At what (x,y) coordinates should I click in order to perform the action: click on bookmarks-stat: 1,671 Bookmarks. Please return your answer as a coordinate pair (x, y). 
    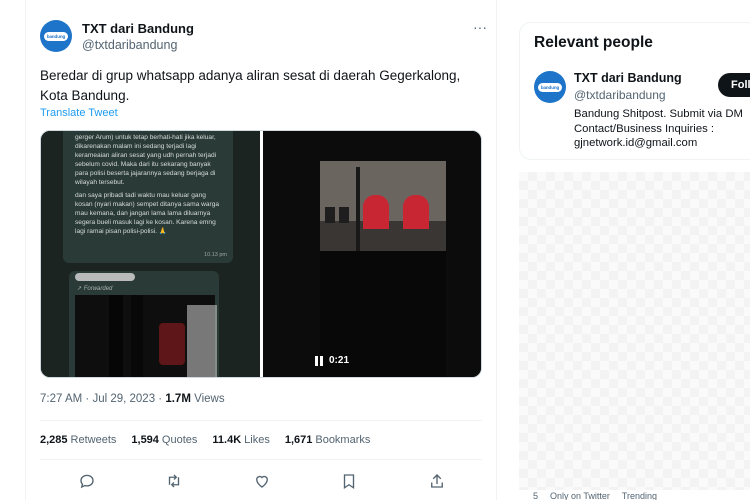
    Looking at the image, I should click on (328, 440).